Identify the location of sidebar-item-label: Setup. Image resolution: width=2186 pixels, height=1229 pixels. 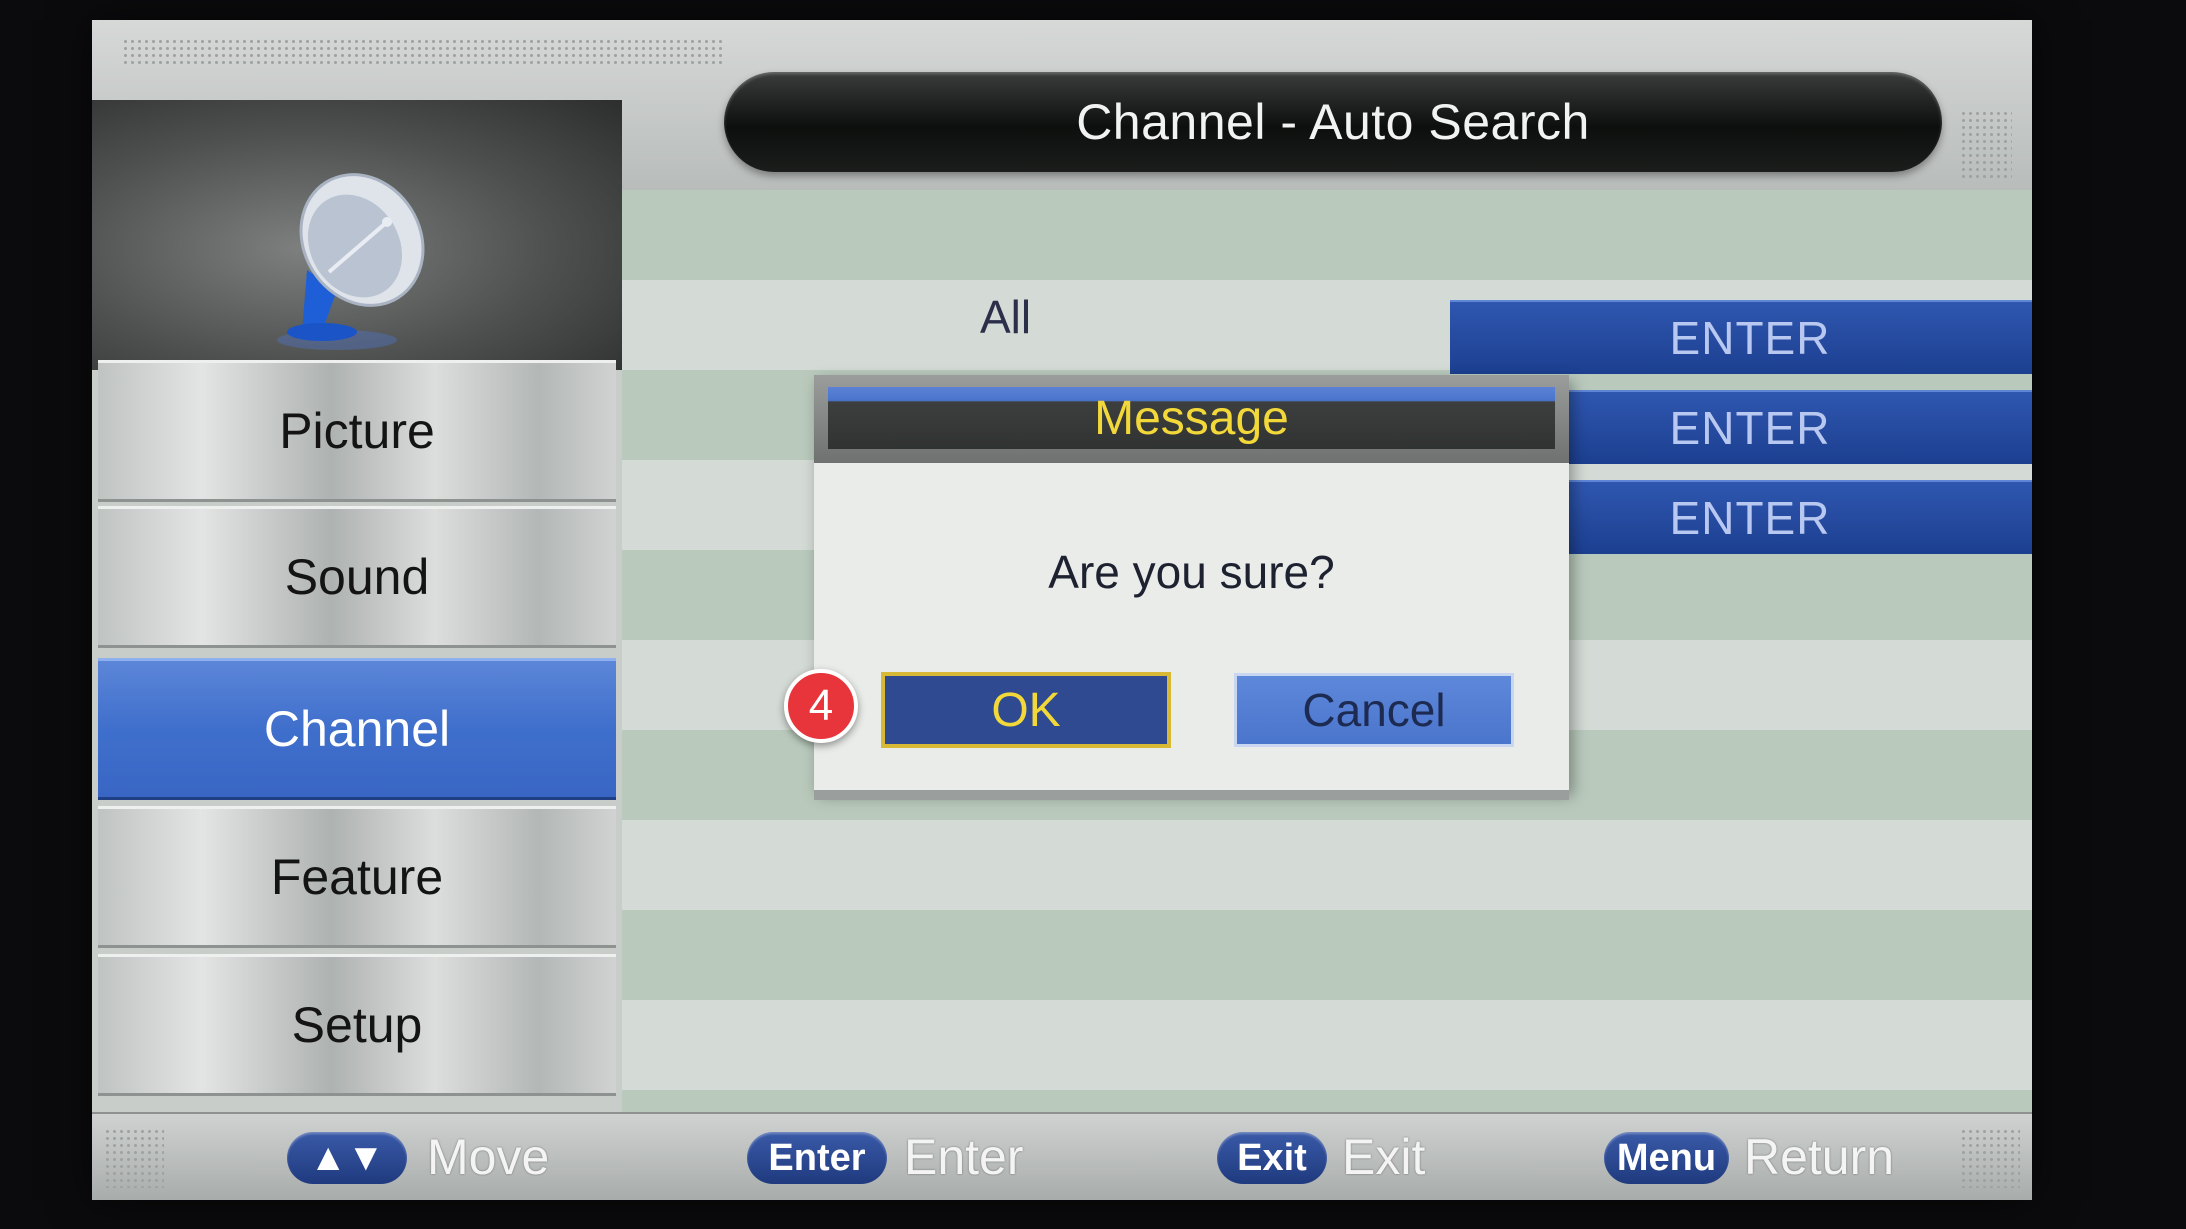
(357, 1025).